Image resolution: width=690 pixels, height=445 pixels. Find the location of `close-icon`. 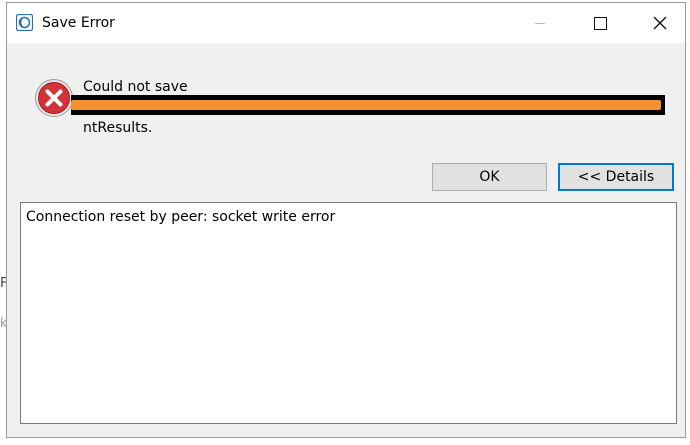

close-icon is located at coordinates (660, 23).